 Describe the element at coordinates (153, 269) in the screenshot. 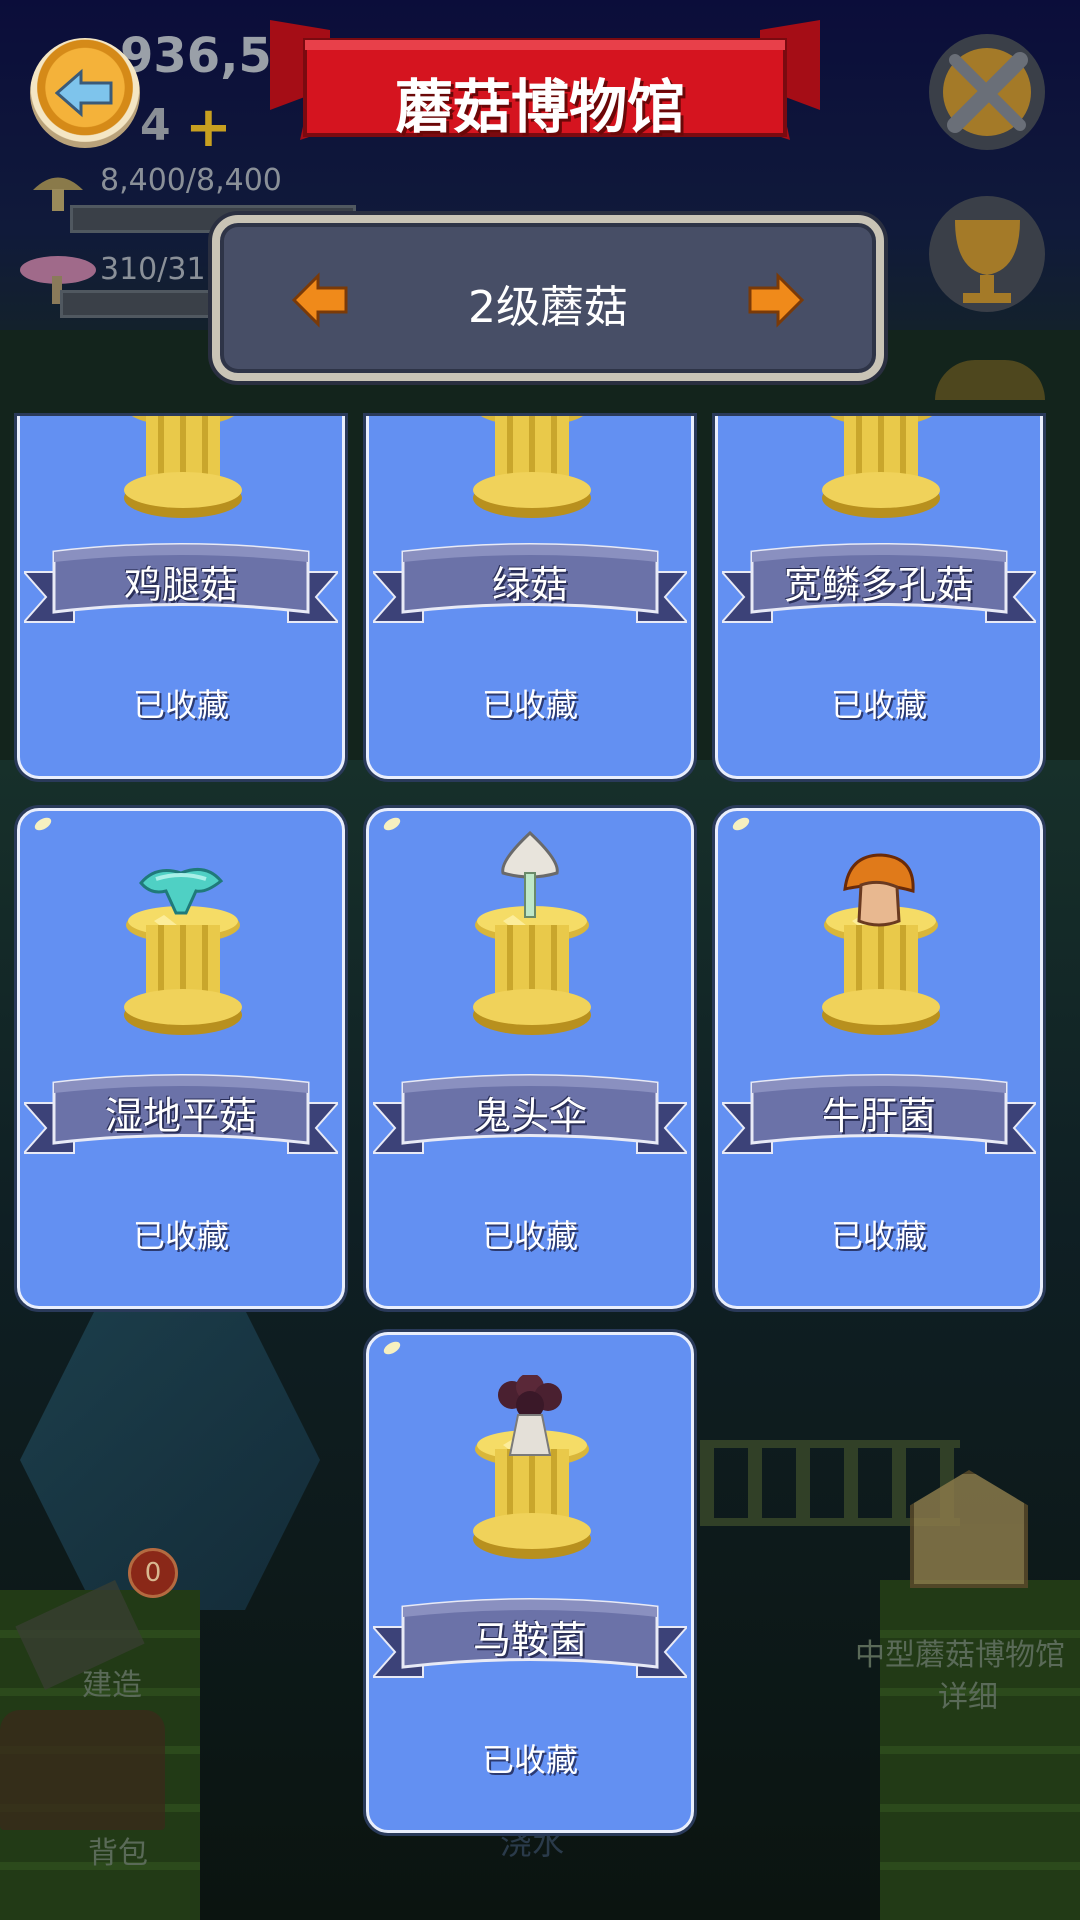

I see `spore-value: 310/31` at that location.